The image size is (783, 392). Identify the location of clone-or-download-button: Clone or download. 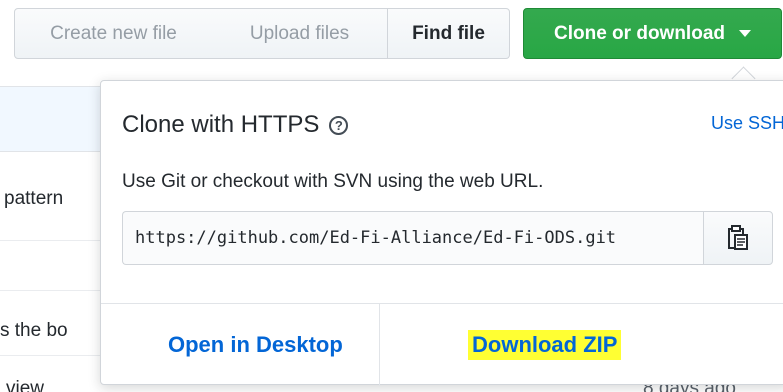
(652, 33).